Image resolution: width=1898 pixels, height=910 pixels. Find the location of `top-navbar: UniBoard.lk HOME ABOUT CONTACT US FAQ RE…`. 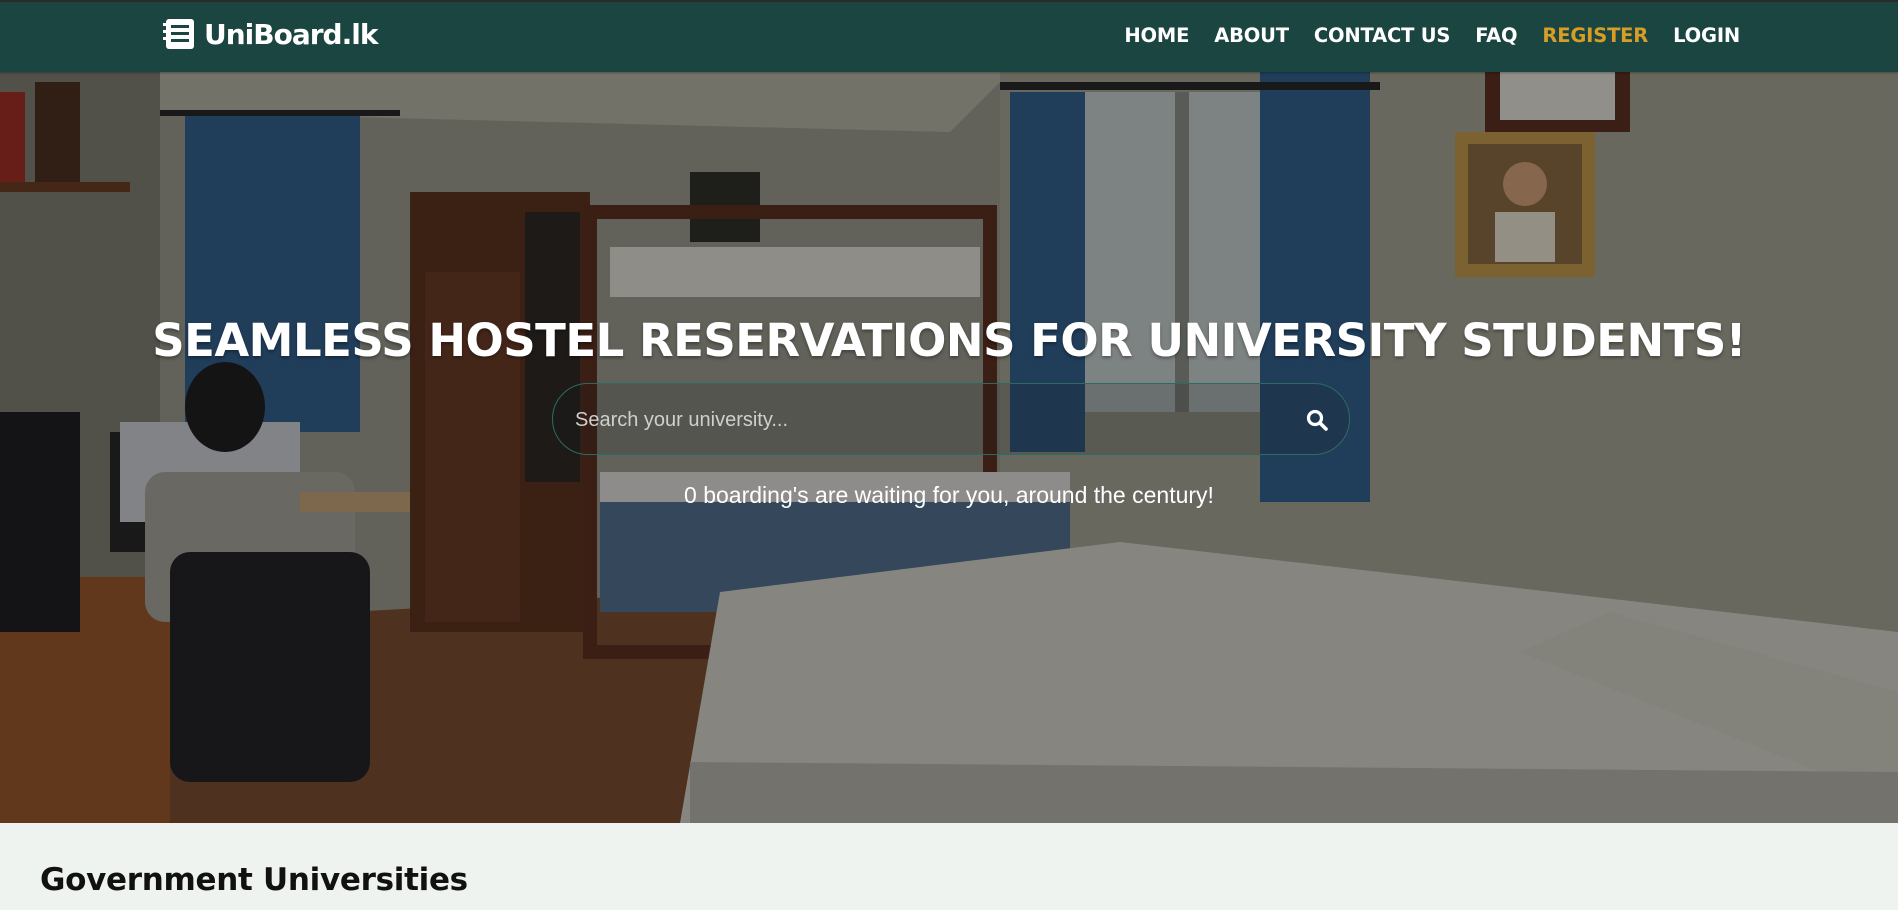

top-navbar: UniBoard.lk HOME ABOUT CONTACT US FAQ RE… is located at coordinates (949, 36).